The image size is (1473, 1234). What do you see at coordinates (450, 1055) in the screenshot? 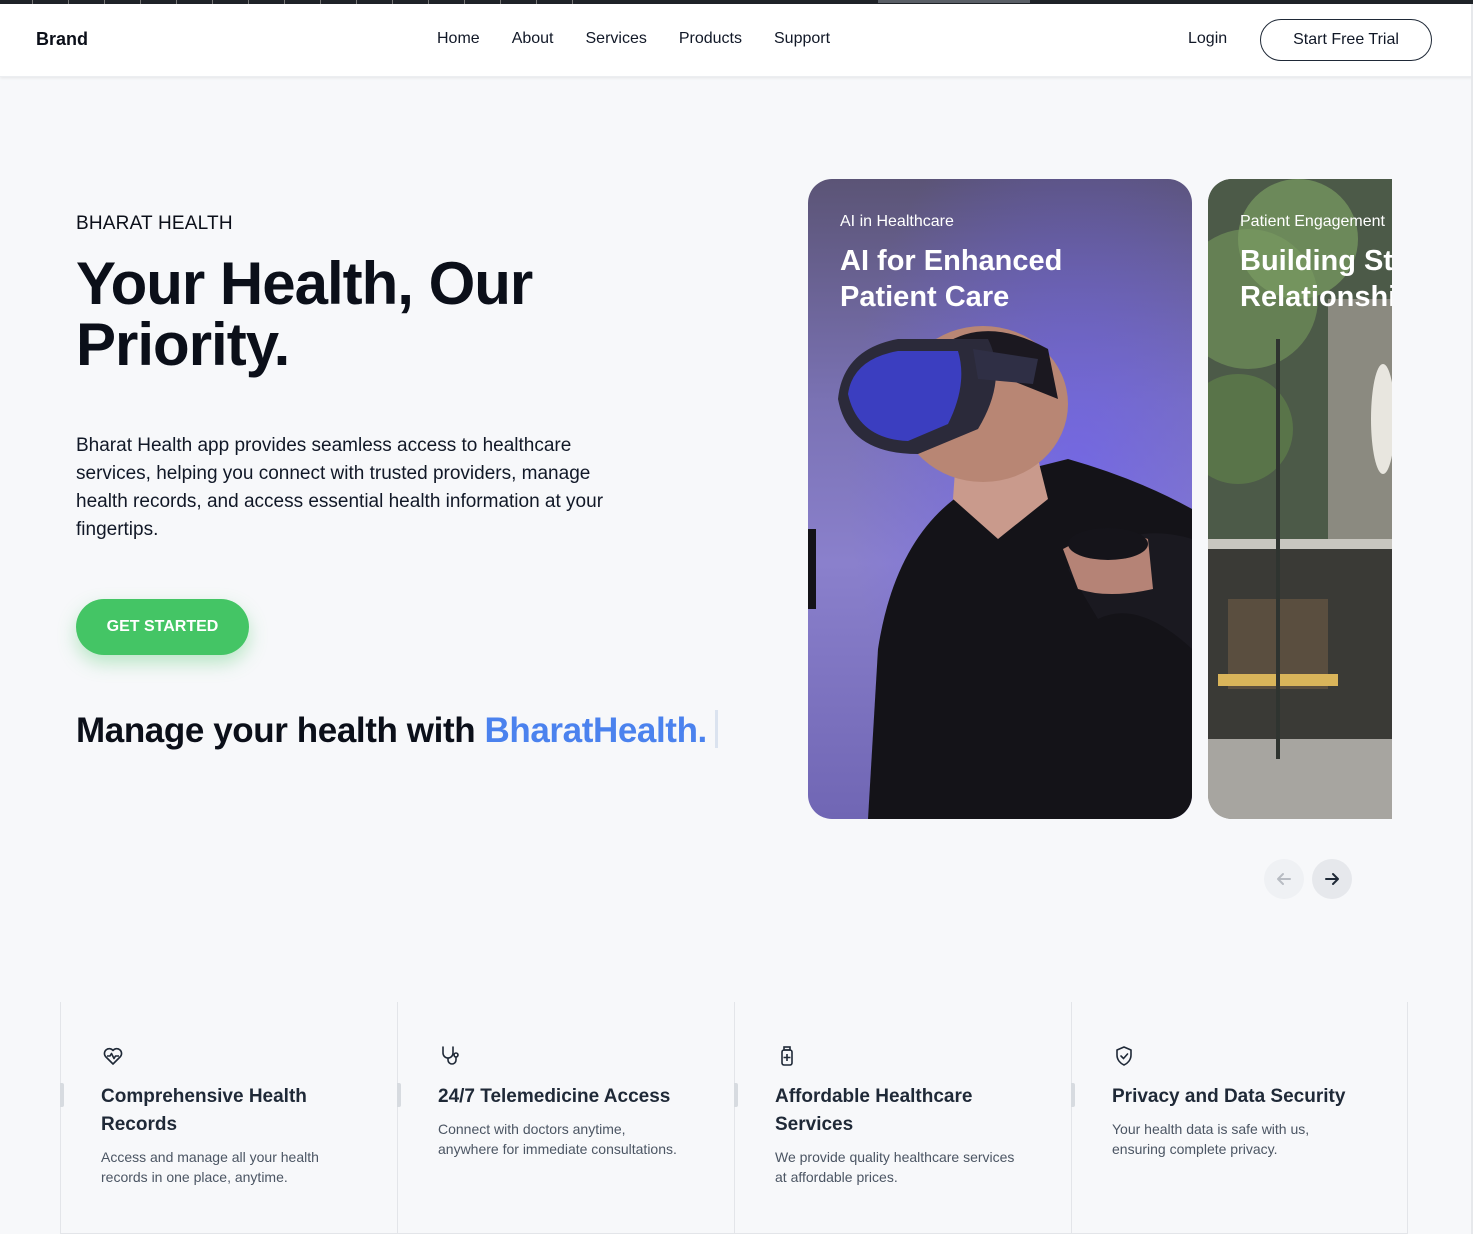
I see `stethoscope-icon` at bounding box center [450, 1055].